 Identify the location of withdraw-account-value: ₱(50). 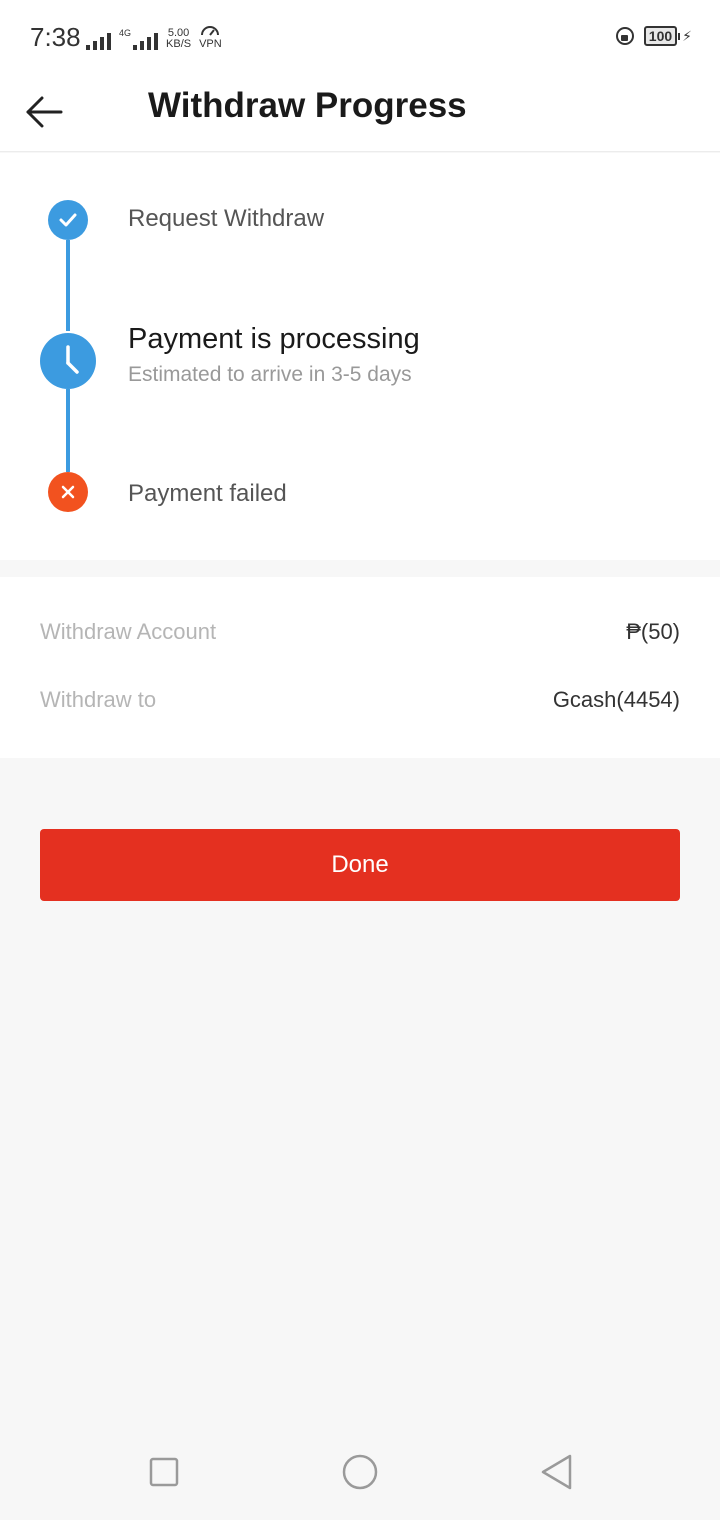
(653, 631).